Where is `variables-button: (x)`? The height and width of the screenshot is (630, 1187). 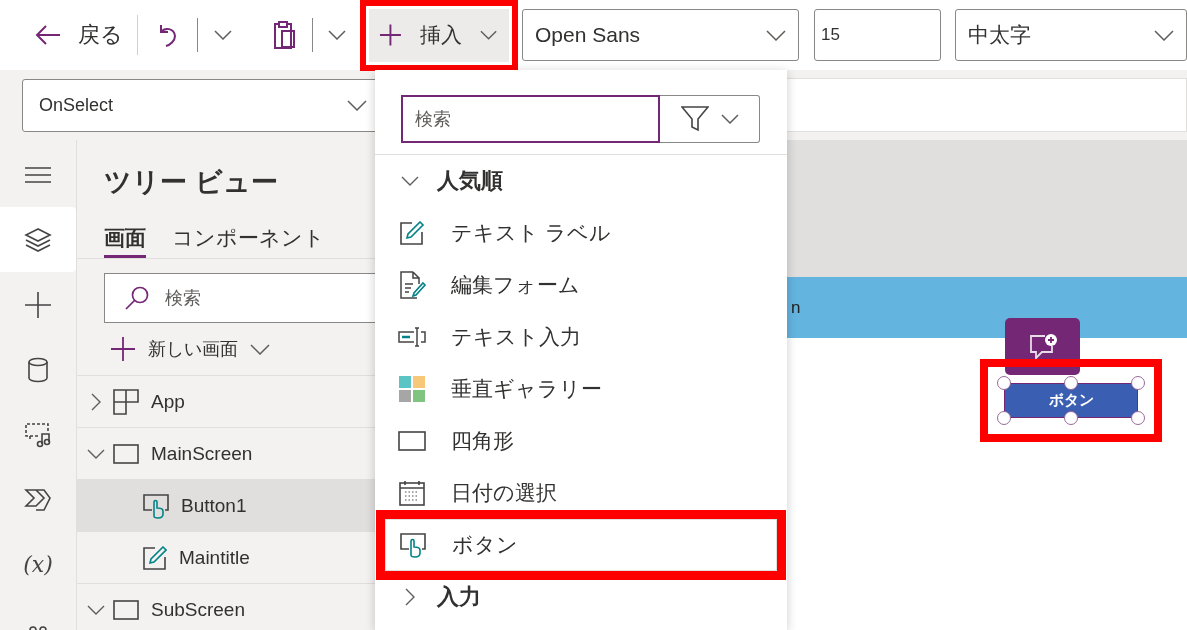 variables-button: (x) is located at coordinates (38, 564).